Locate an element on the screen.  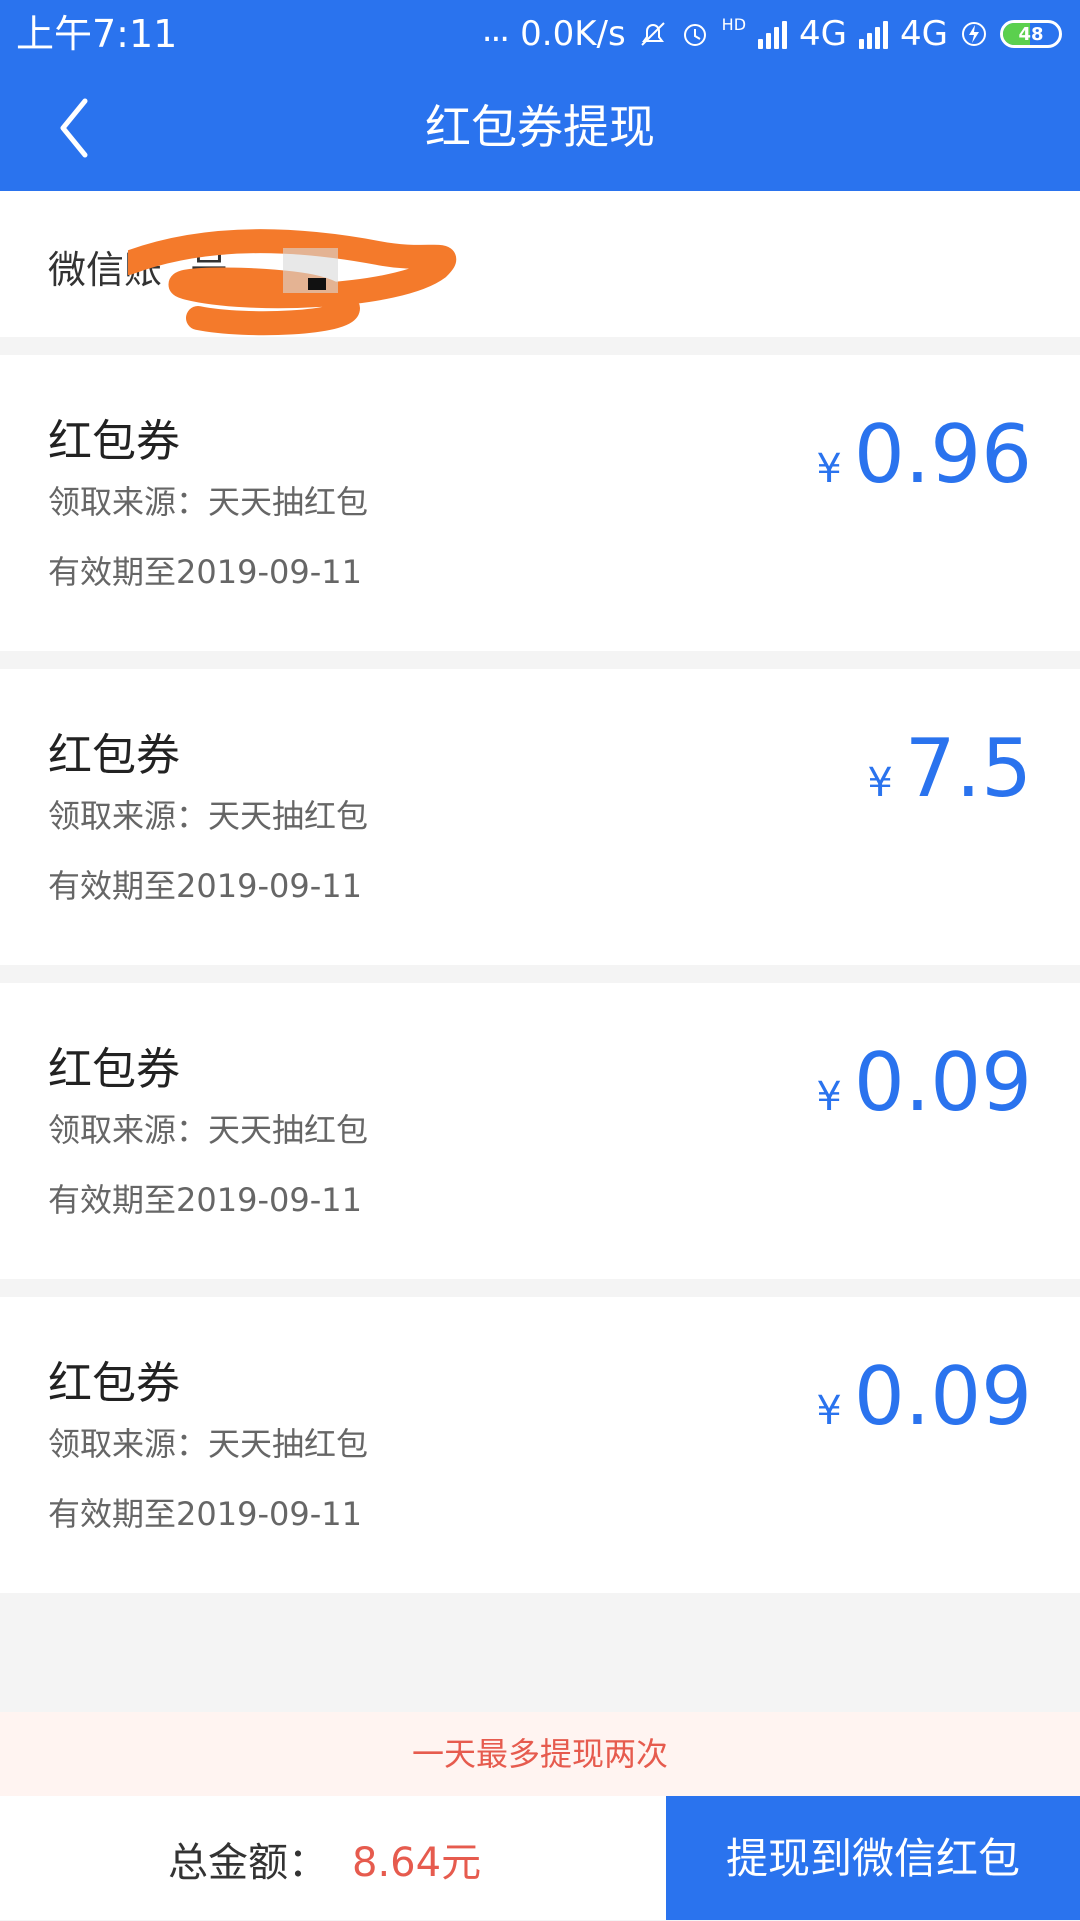
total-label: 总金额： is located at coordinates (248, 1863).